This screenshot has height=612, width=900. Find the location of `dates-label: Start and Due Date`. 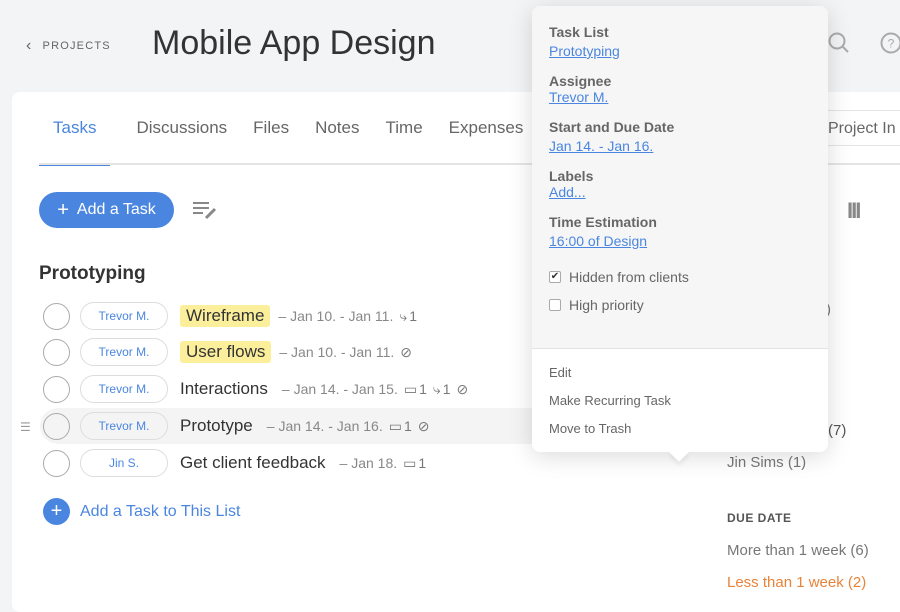

dates-label: Start and Due Date is located at coordinates (680, 127).